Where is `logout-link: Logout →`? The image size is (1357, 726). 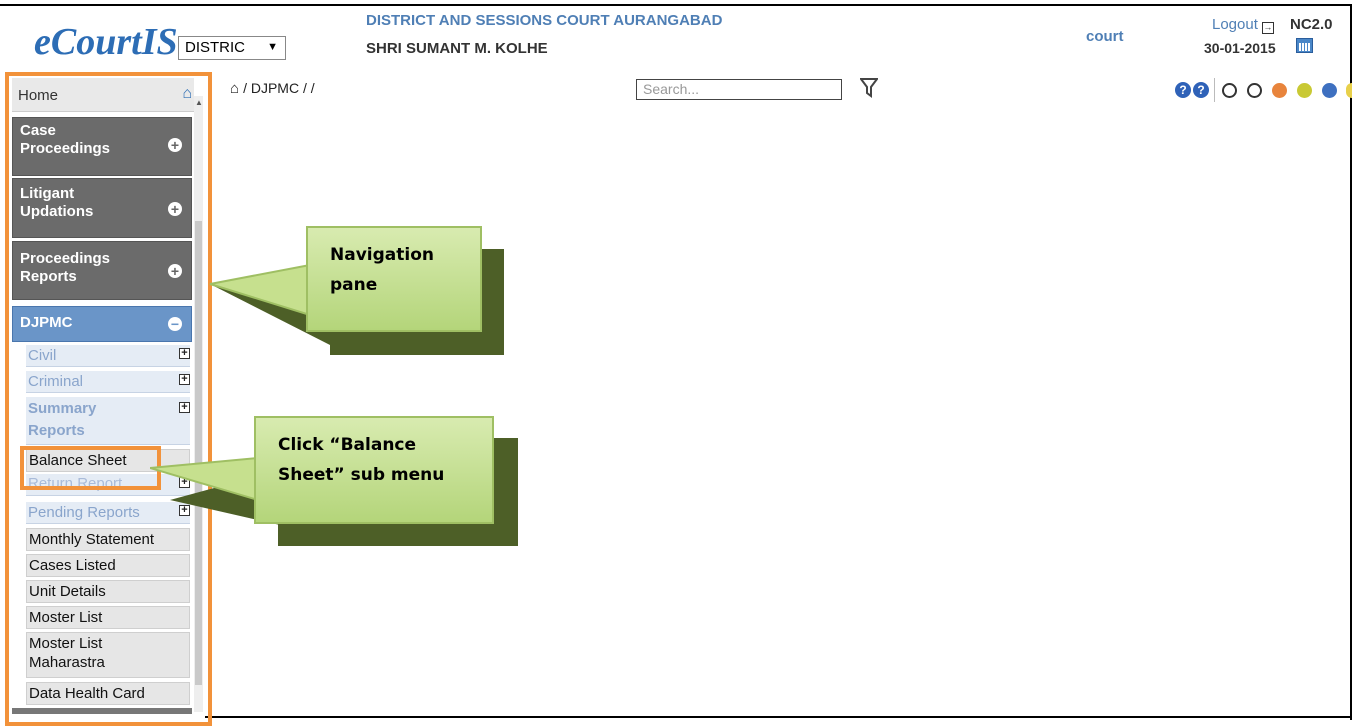 logout-link: Logout → is located at coordinates (1244, 25).